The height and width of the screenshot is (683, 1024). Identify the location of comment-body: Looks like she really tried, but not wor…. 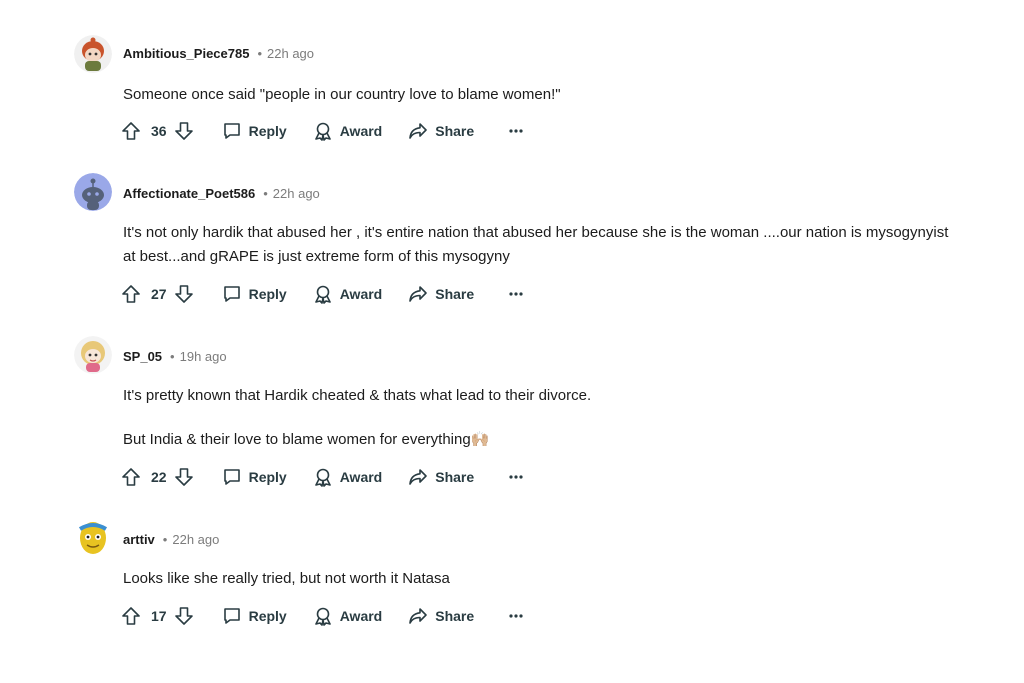
(543, 579).